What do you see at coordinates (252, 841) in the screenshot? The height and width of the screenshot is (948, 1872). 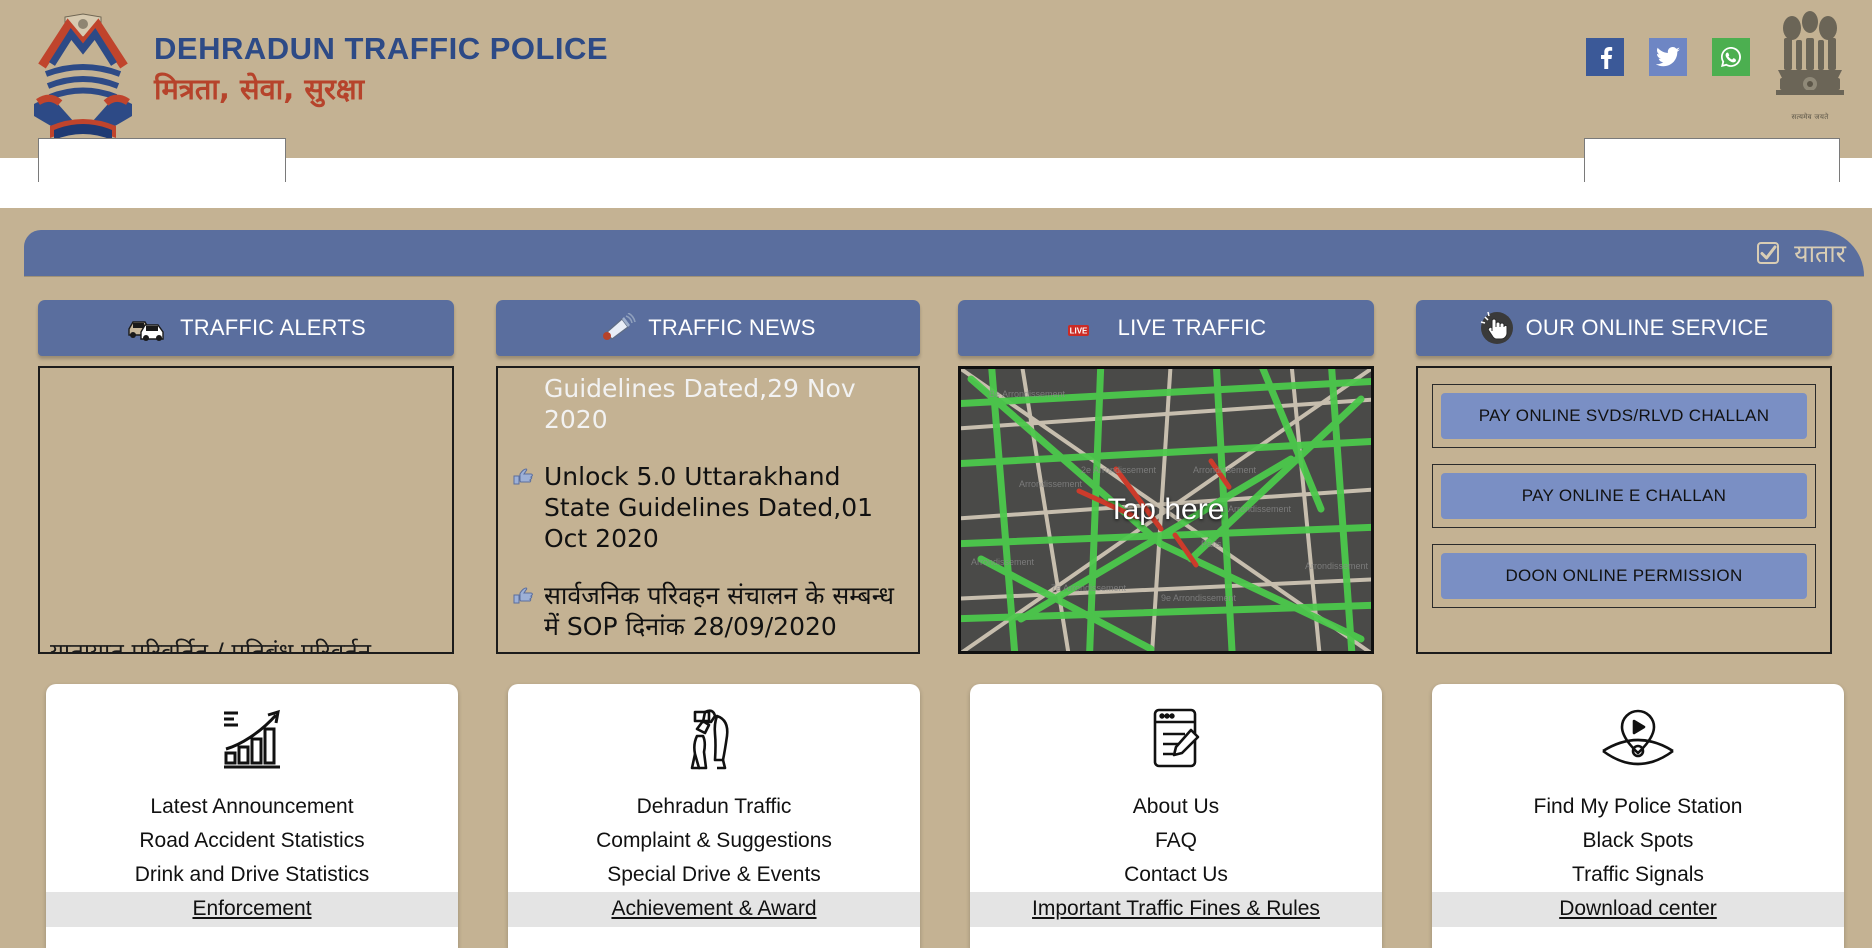 I see `link-road-accident-statistics: Road Accident Statistics` at bounding box center [252, 841].